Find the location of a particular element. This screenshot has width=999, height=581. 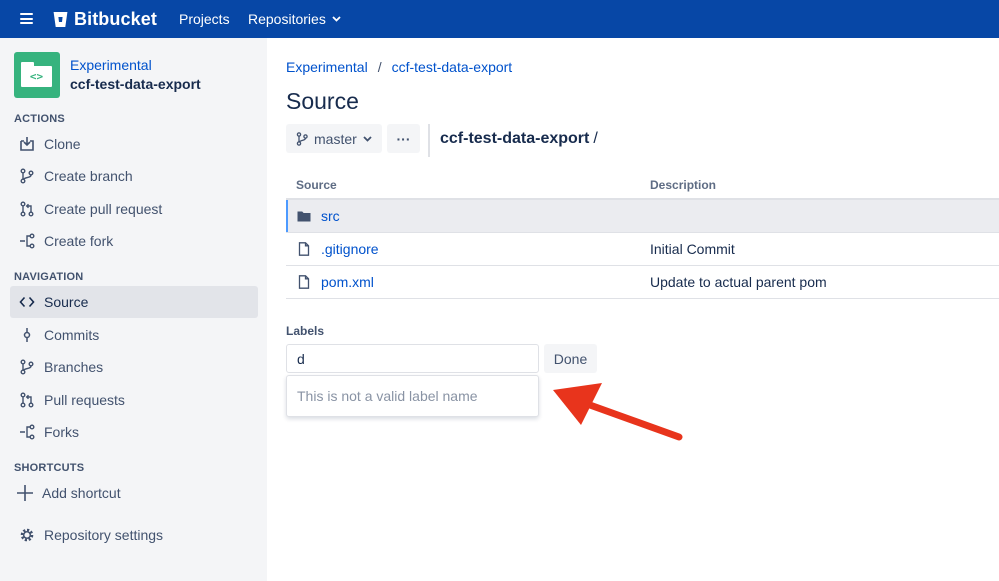

done-button: Done is located at coordinates (570, 358).